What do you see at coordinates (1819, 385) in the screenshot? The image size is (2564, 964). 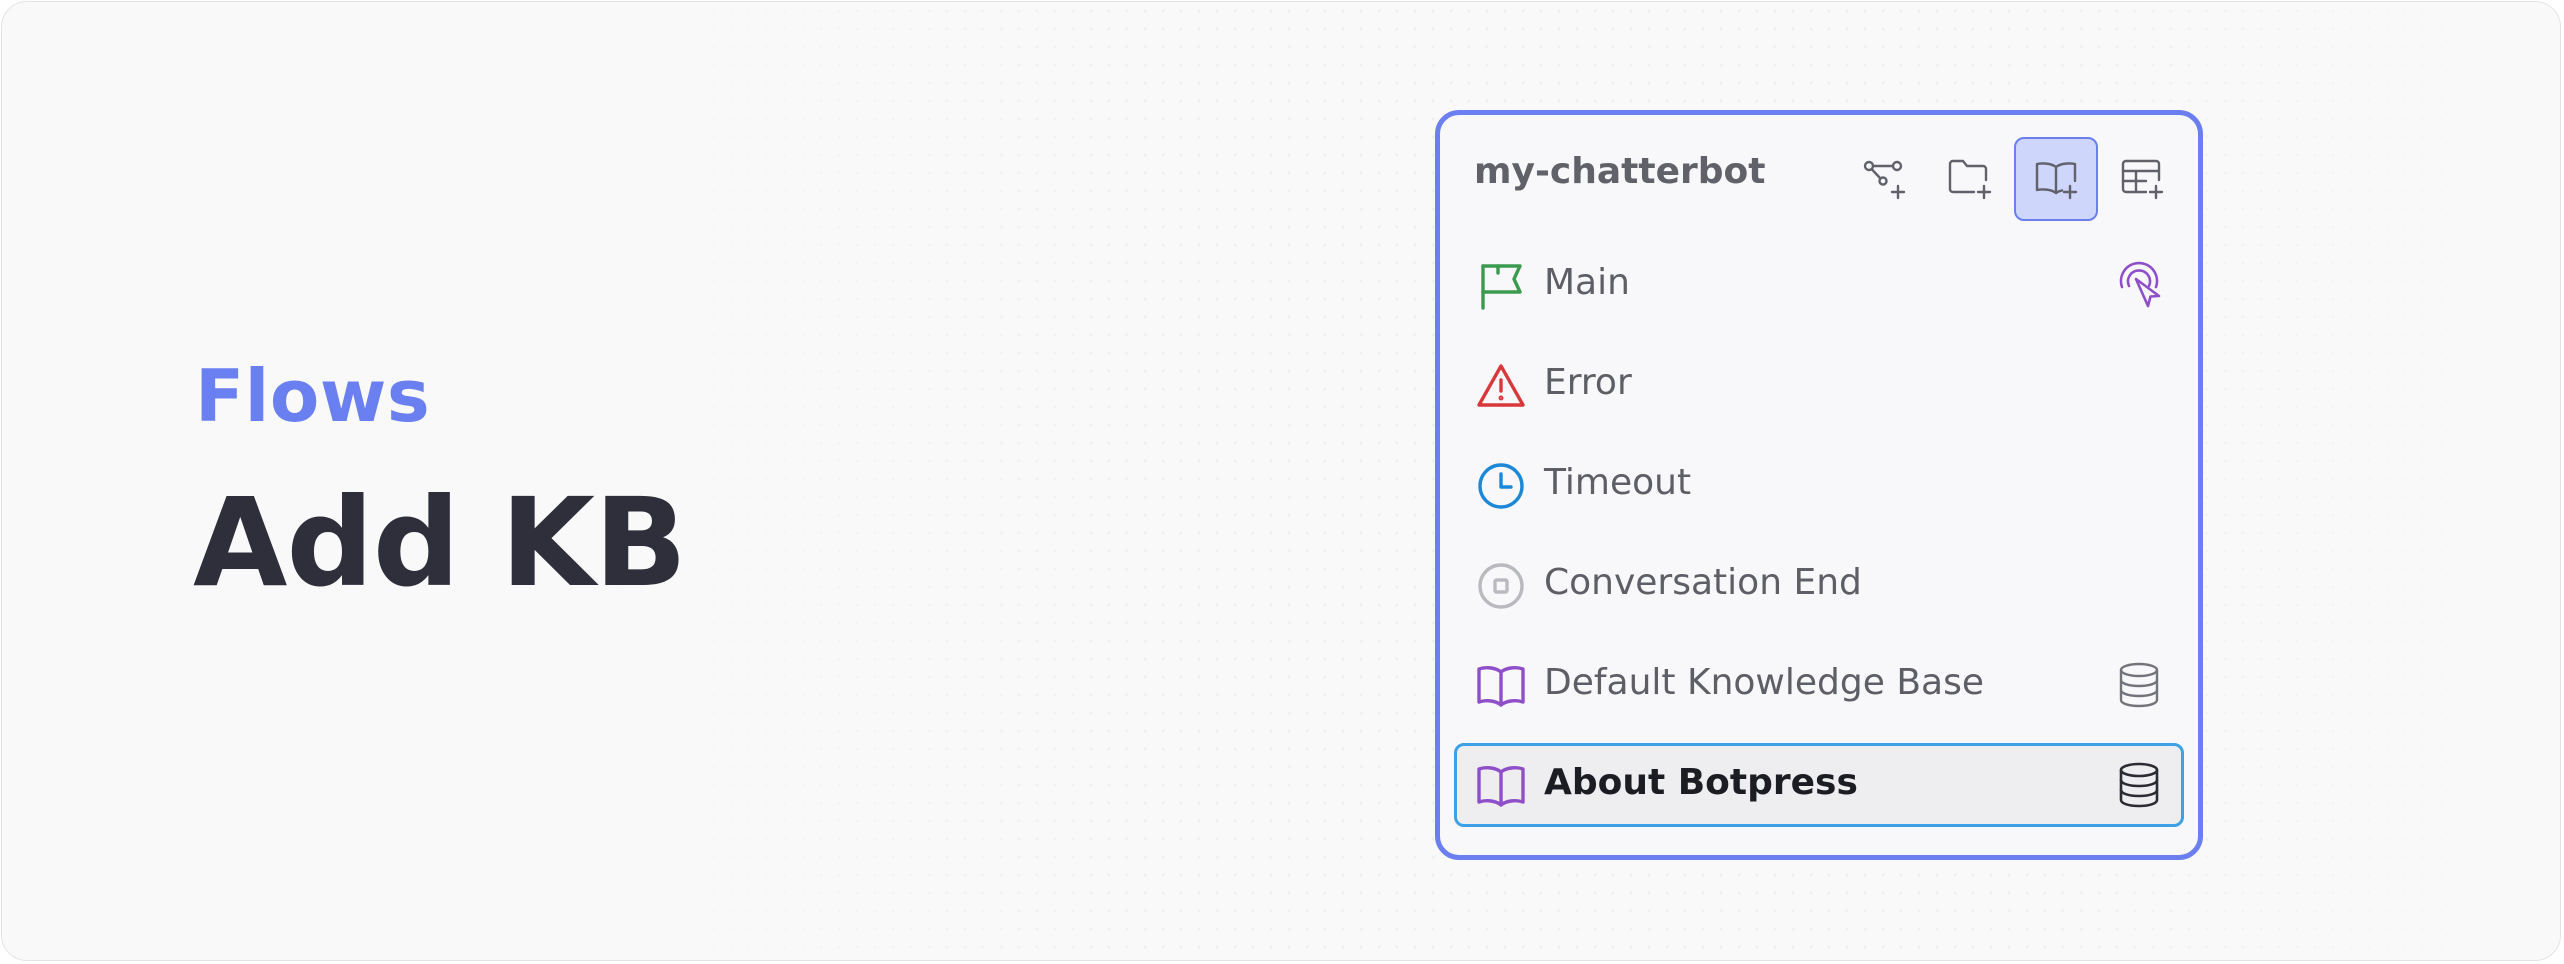 I see `flow-item-error: Error` at bounding box center [1819, 385].